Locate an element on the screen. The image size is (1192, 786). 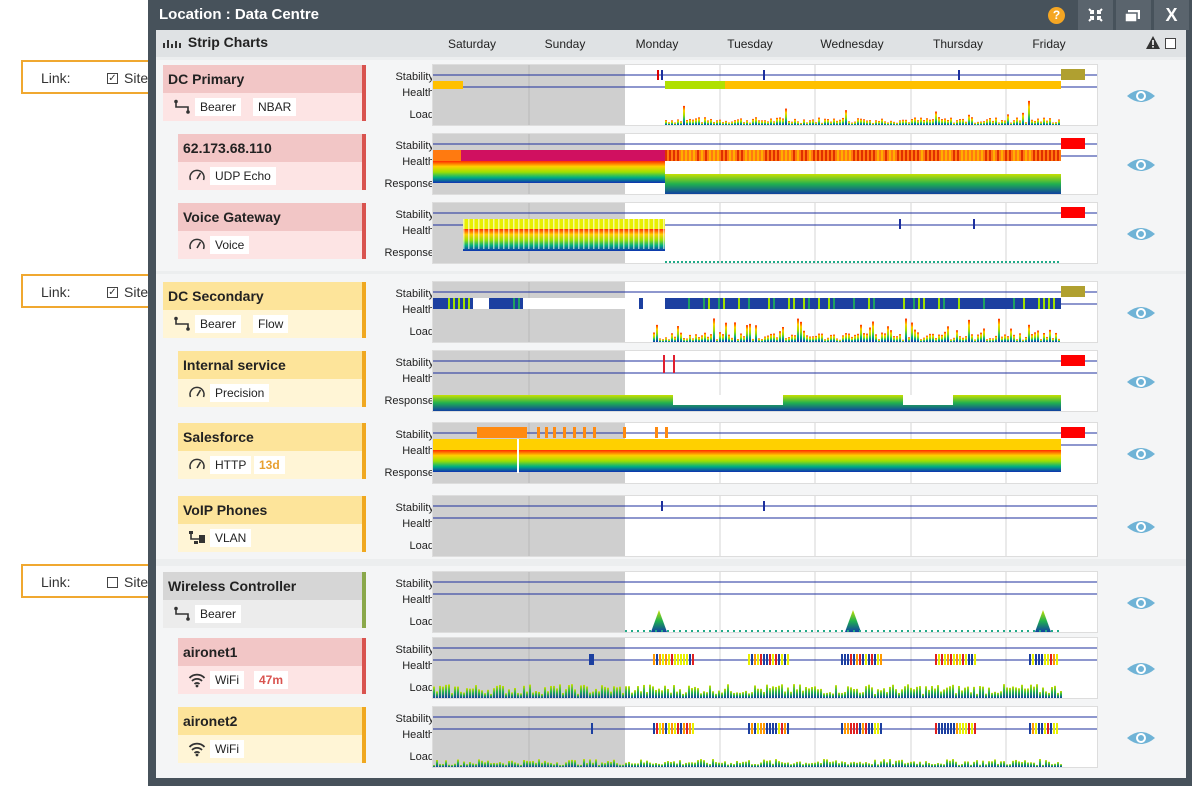
row-name: 62.173.68.110 is located at coordinates (270, 148).